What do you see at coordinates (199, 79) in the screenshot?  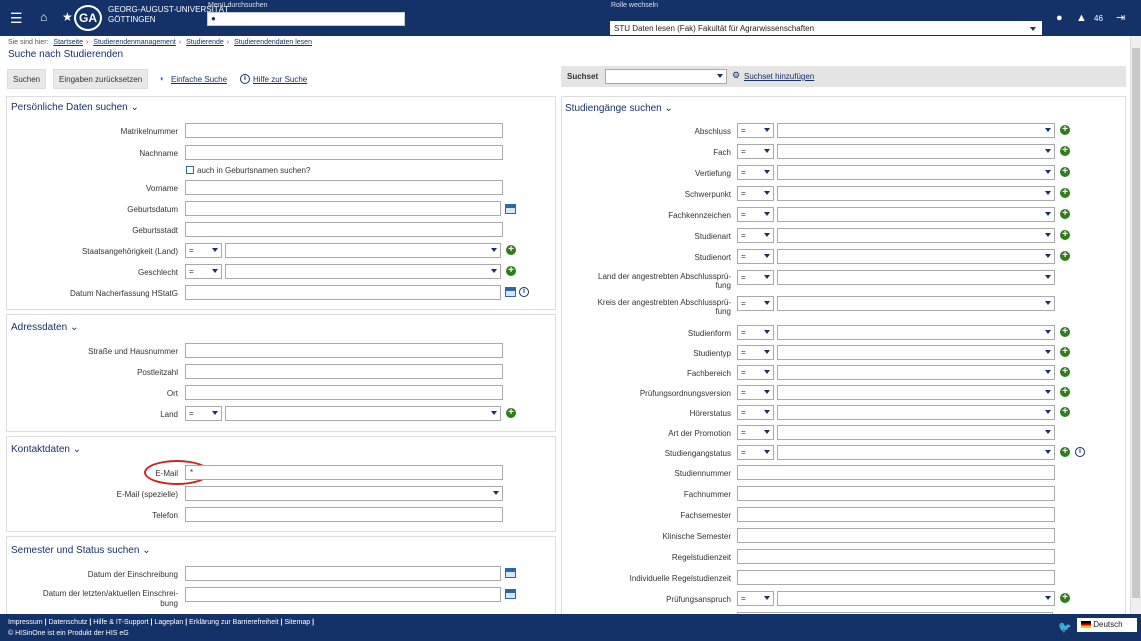 I see `simple-search-link: Einfache Suche` at bounding box center [199, 79].